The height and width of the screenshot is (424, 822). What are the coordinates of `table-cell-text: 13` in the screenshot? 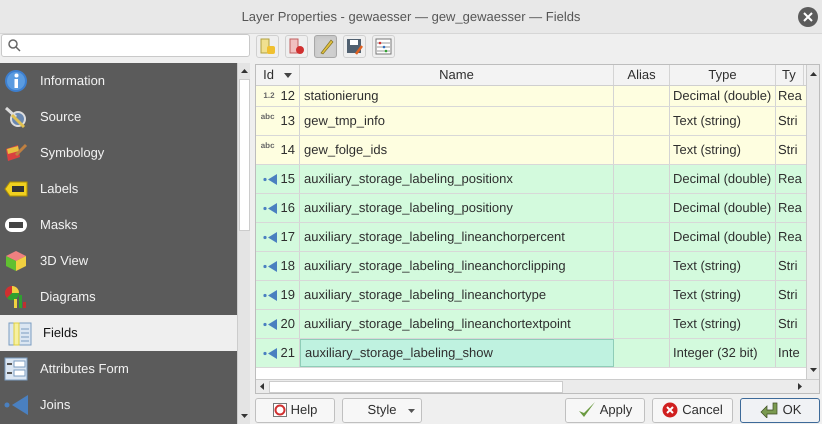 It's located at (287, 121).